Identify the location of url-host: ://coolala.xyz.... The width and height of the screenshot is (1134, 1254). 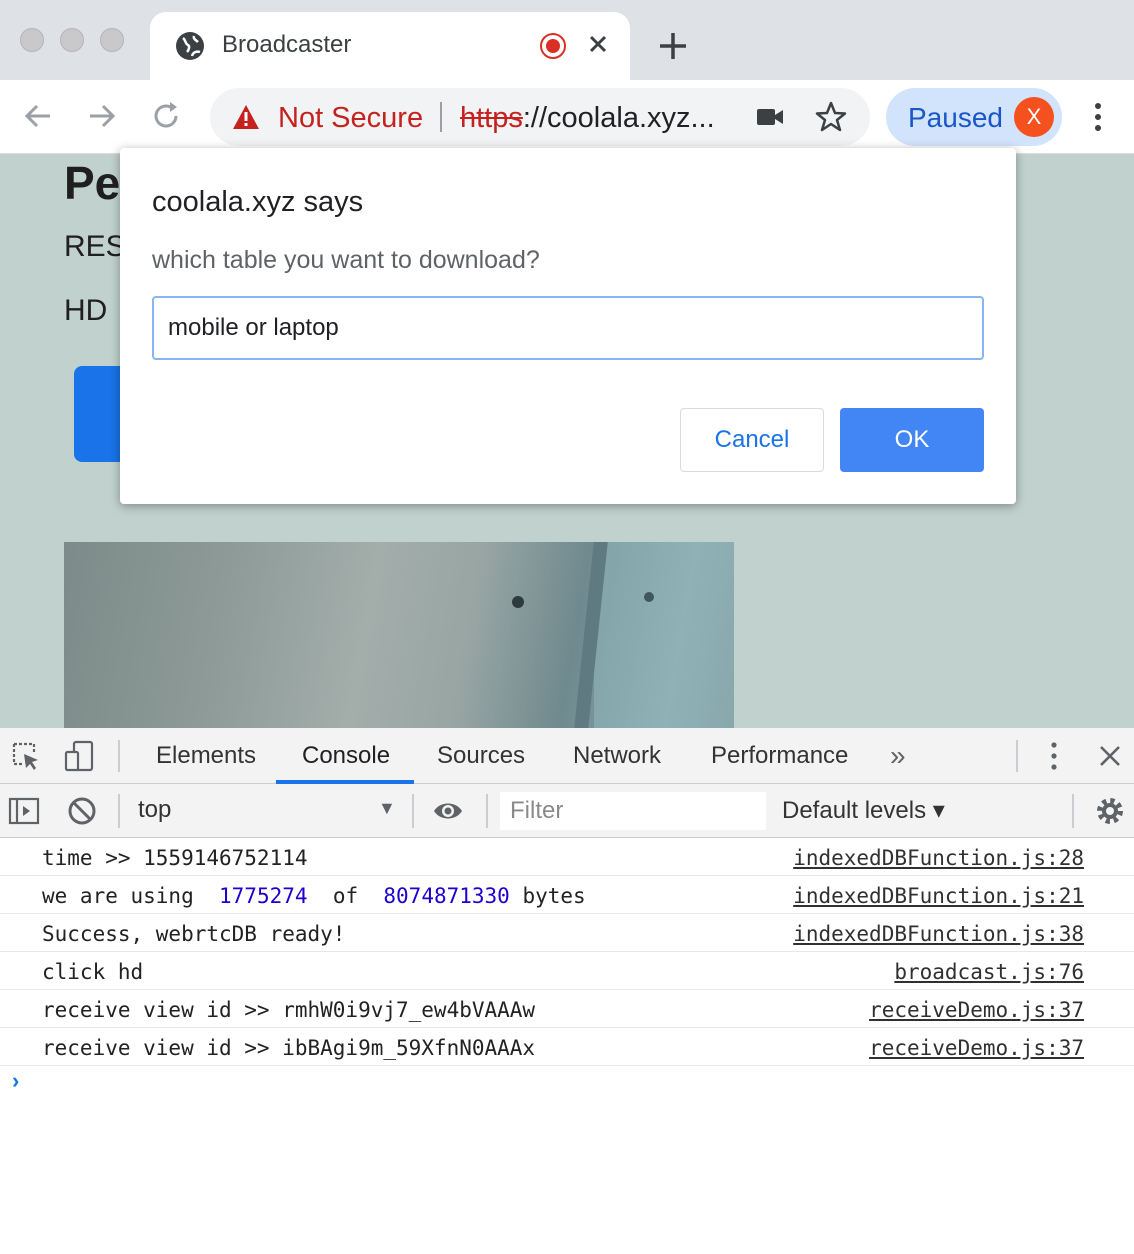
(618, 118).